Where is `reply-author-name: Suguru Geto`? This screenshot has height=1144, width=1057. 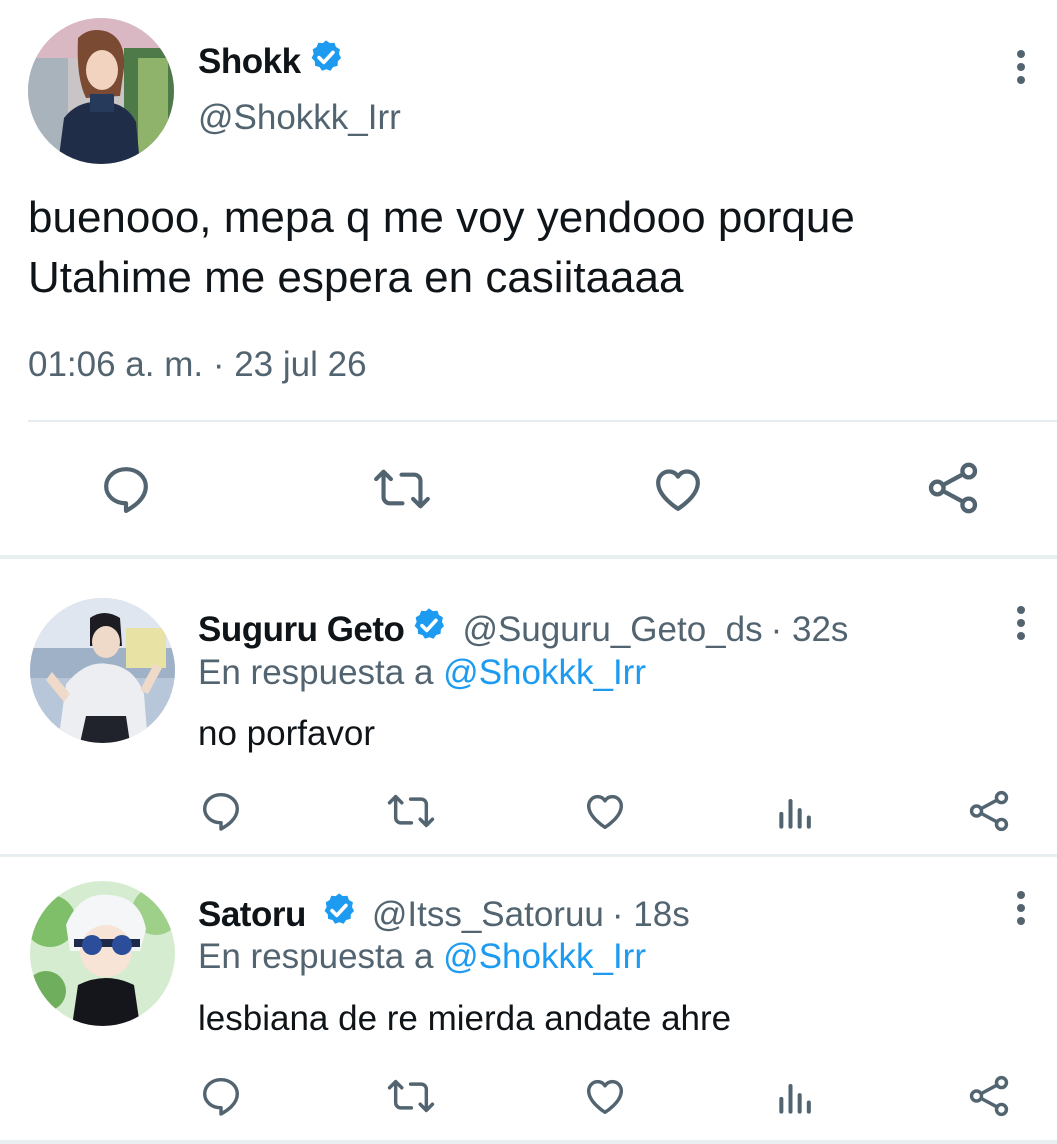
reply-author-name: Suguru Geto is located at coordinates (301, 630).